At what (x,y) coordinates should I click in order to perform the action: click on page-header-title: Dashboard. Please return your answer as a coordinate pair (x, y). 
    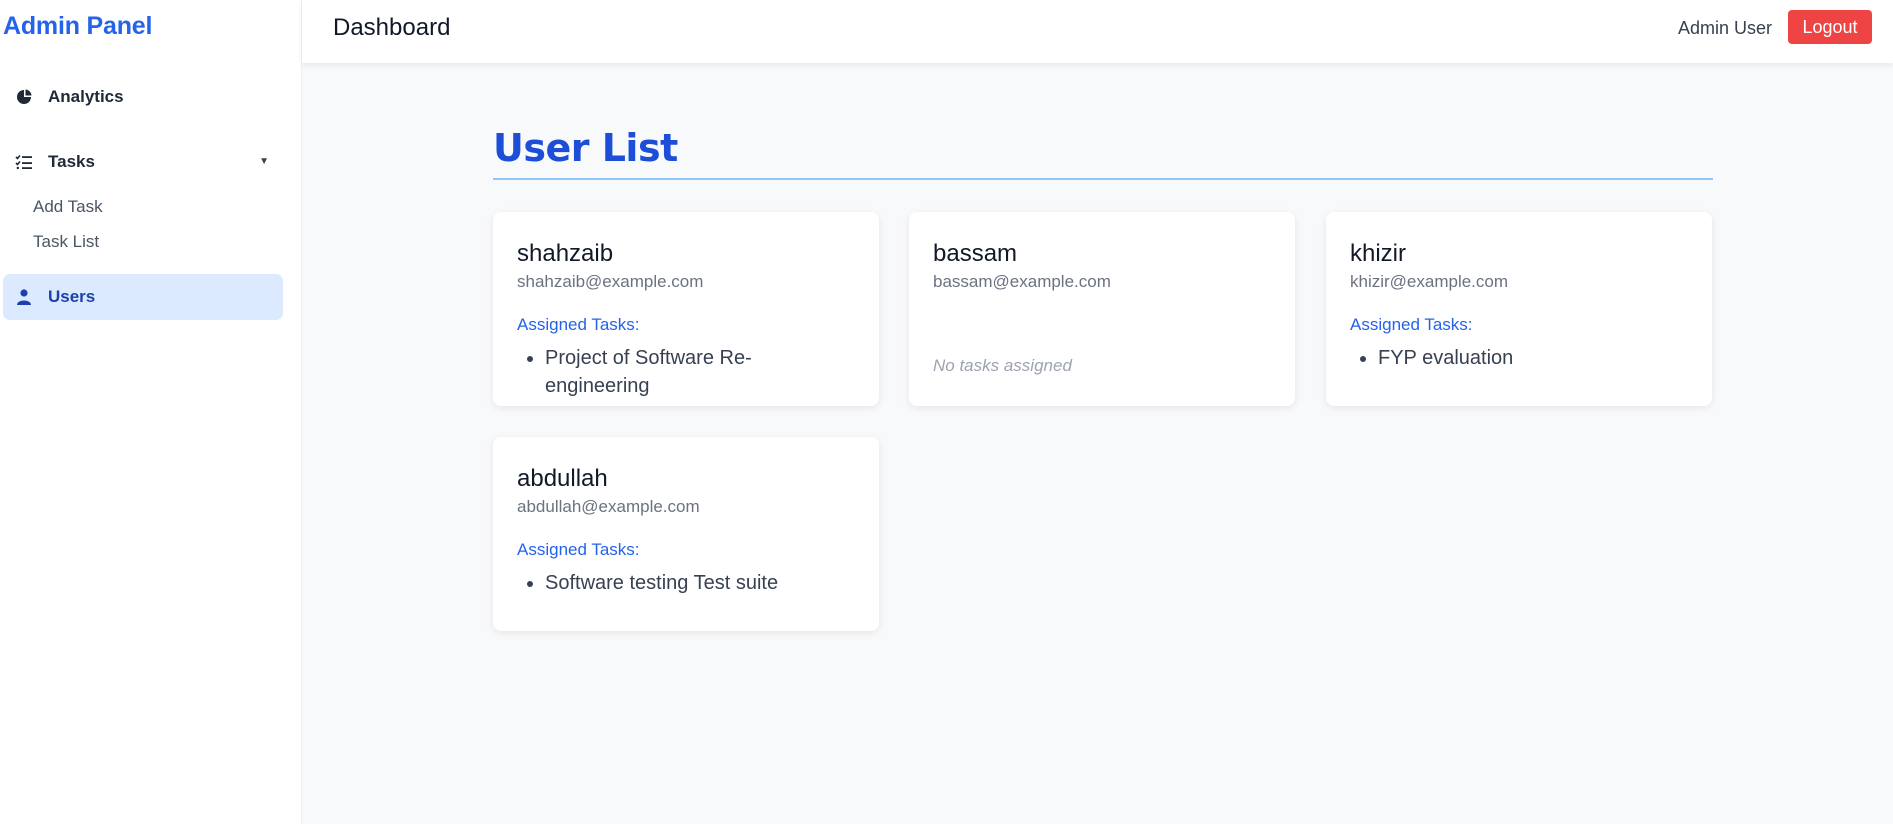
    Looking at the image, I should click on (392, 27).